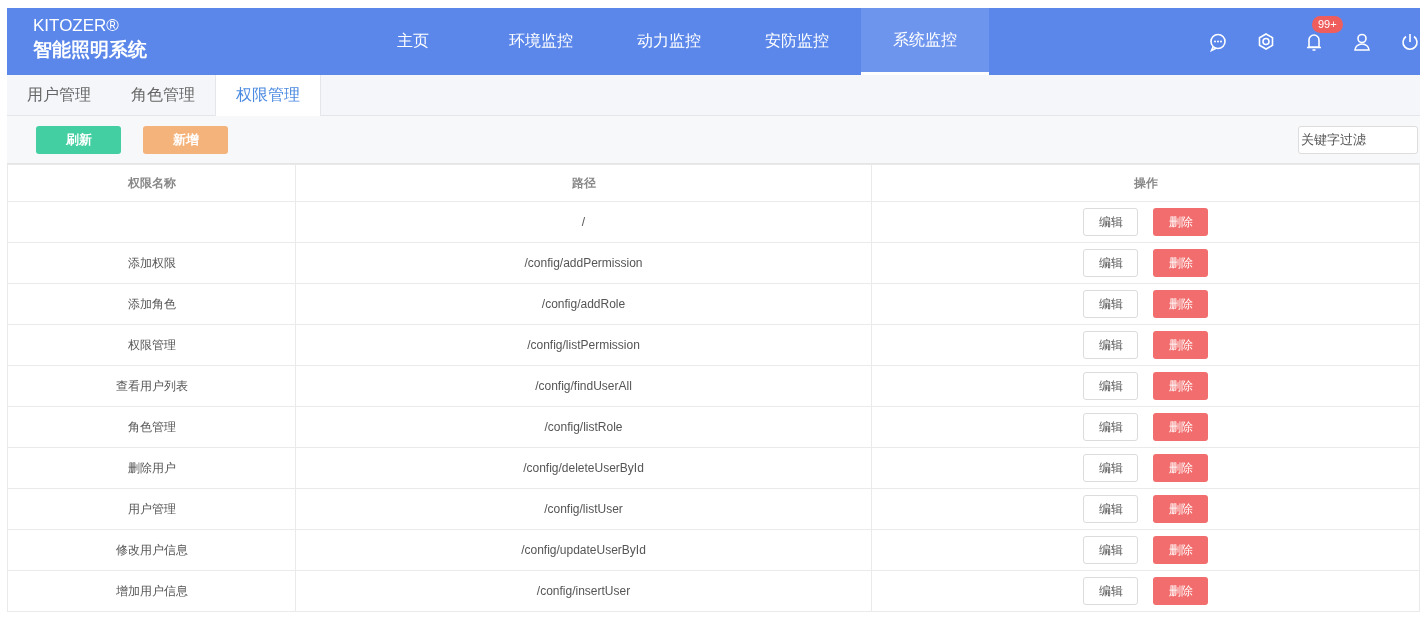  I want to click on nav-tab: 动力监控, so click(669, 41).